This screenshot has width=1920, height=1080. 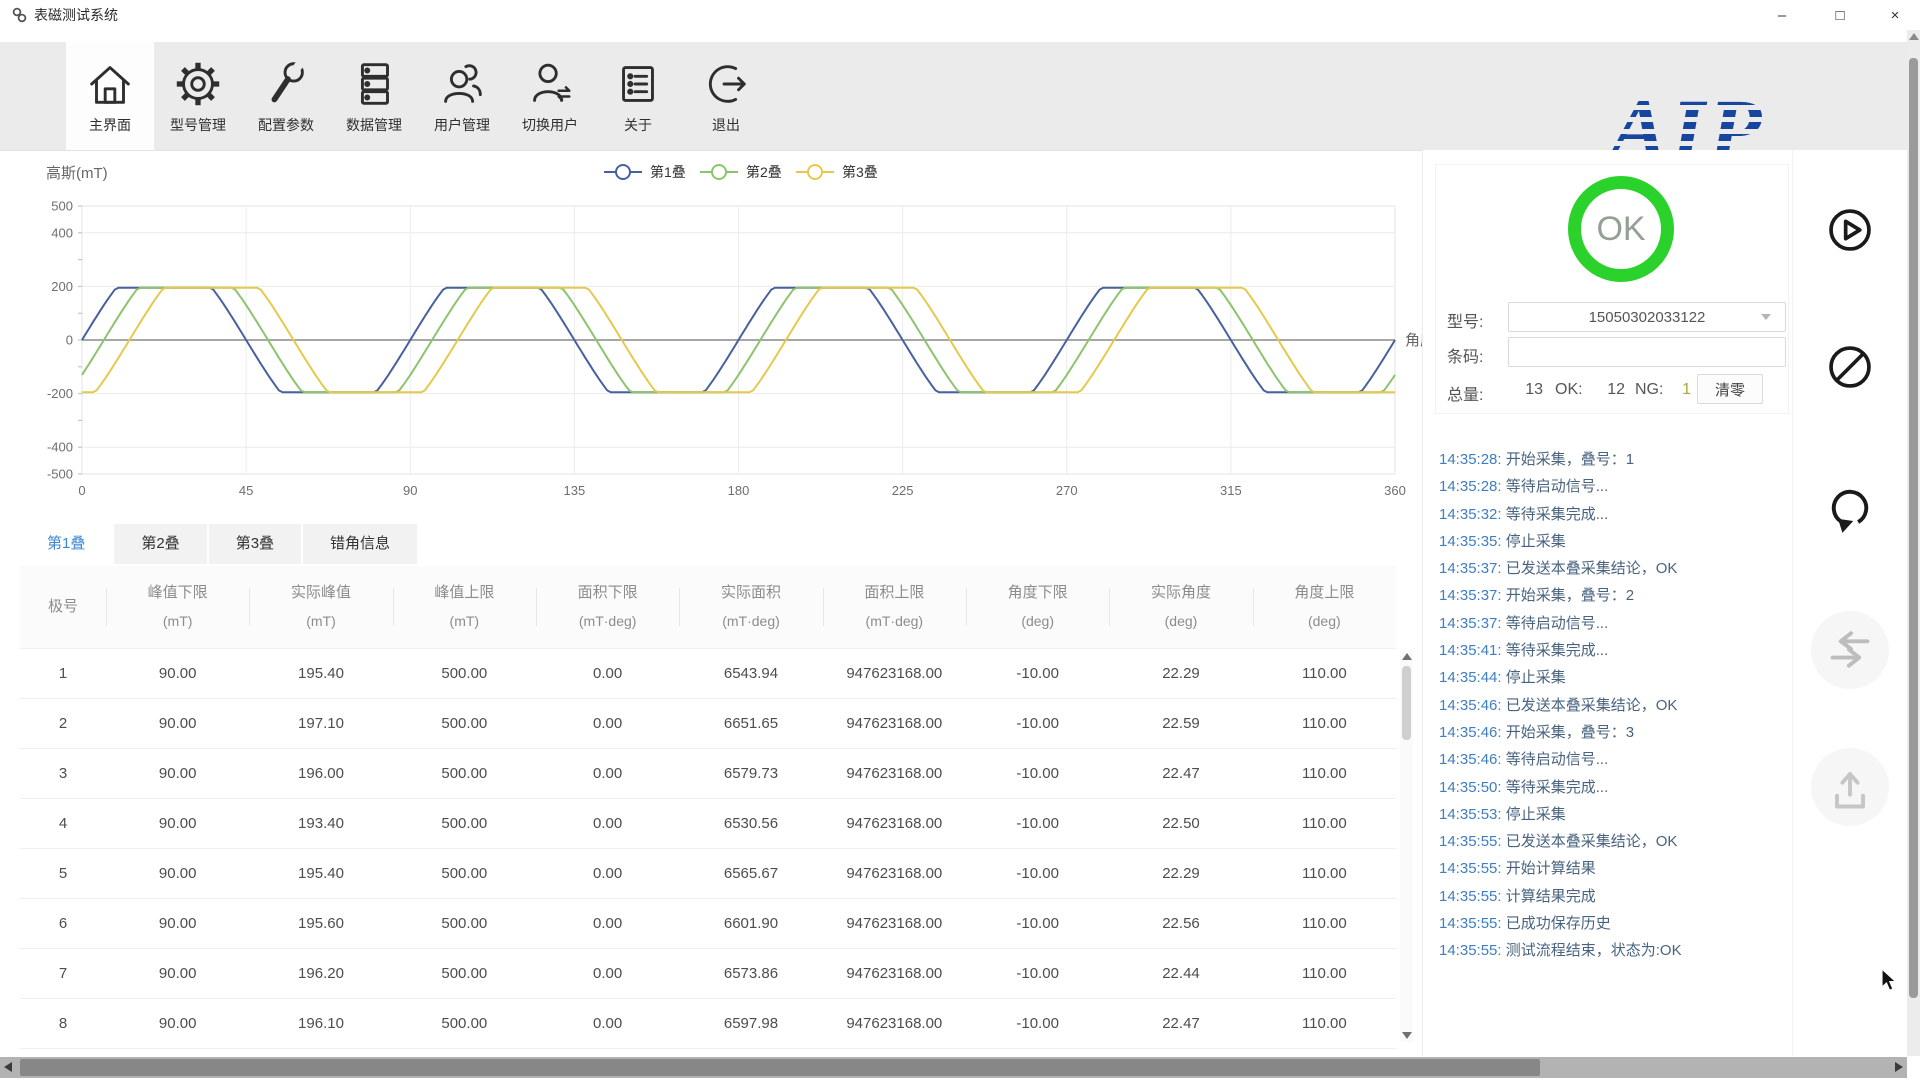 I want to click on legend-item: 第3叠, so click(x=837, y=172).